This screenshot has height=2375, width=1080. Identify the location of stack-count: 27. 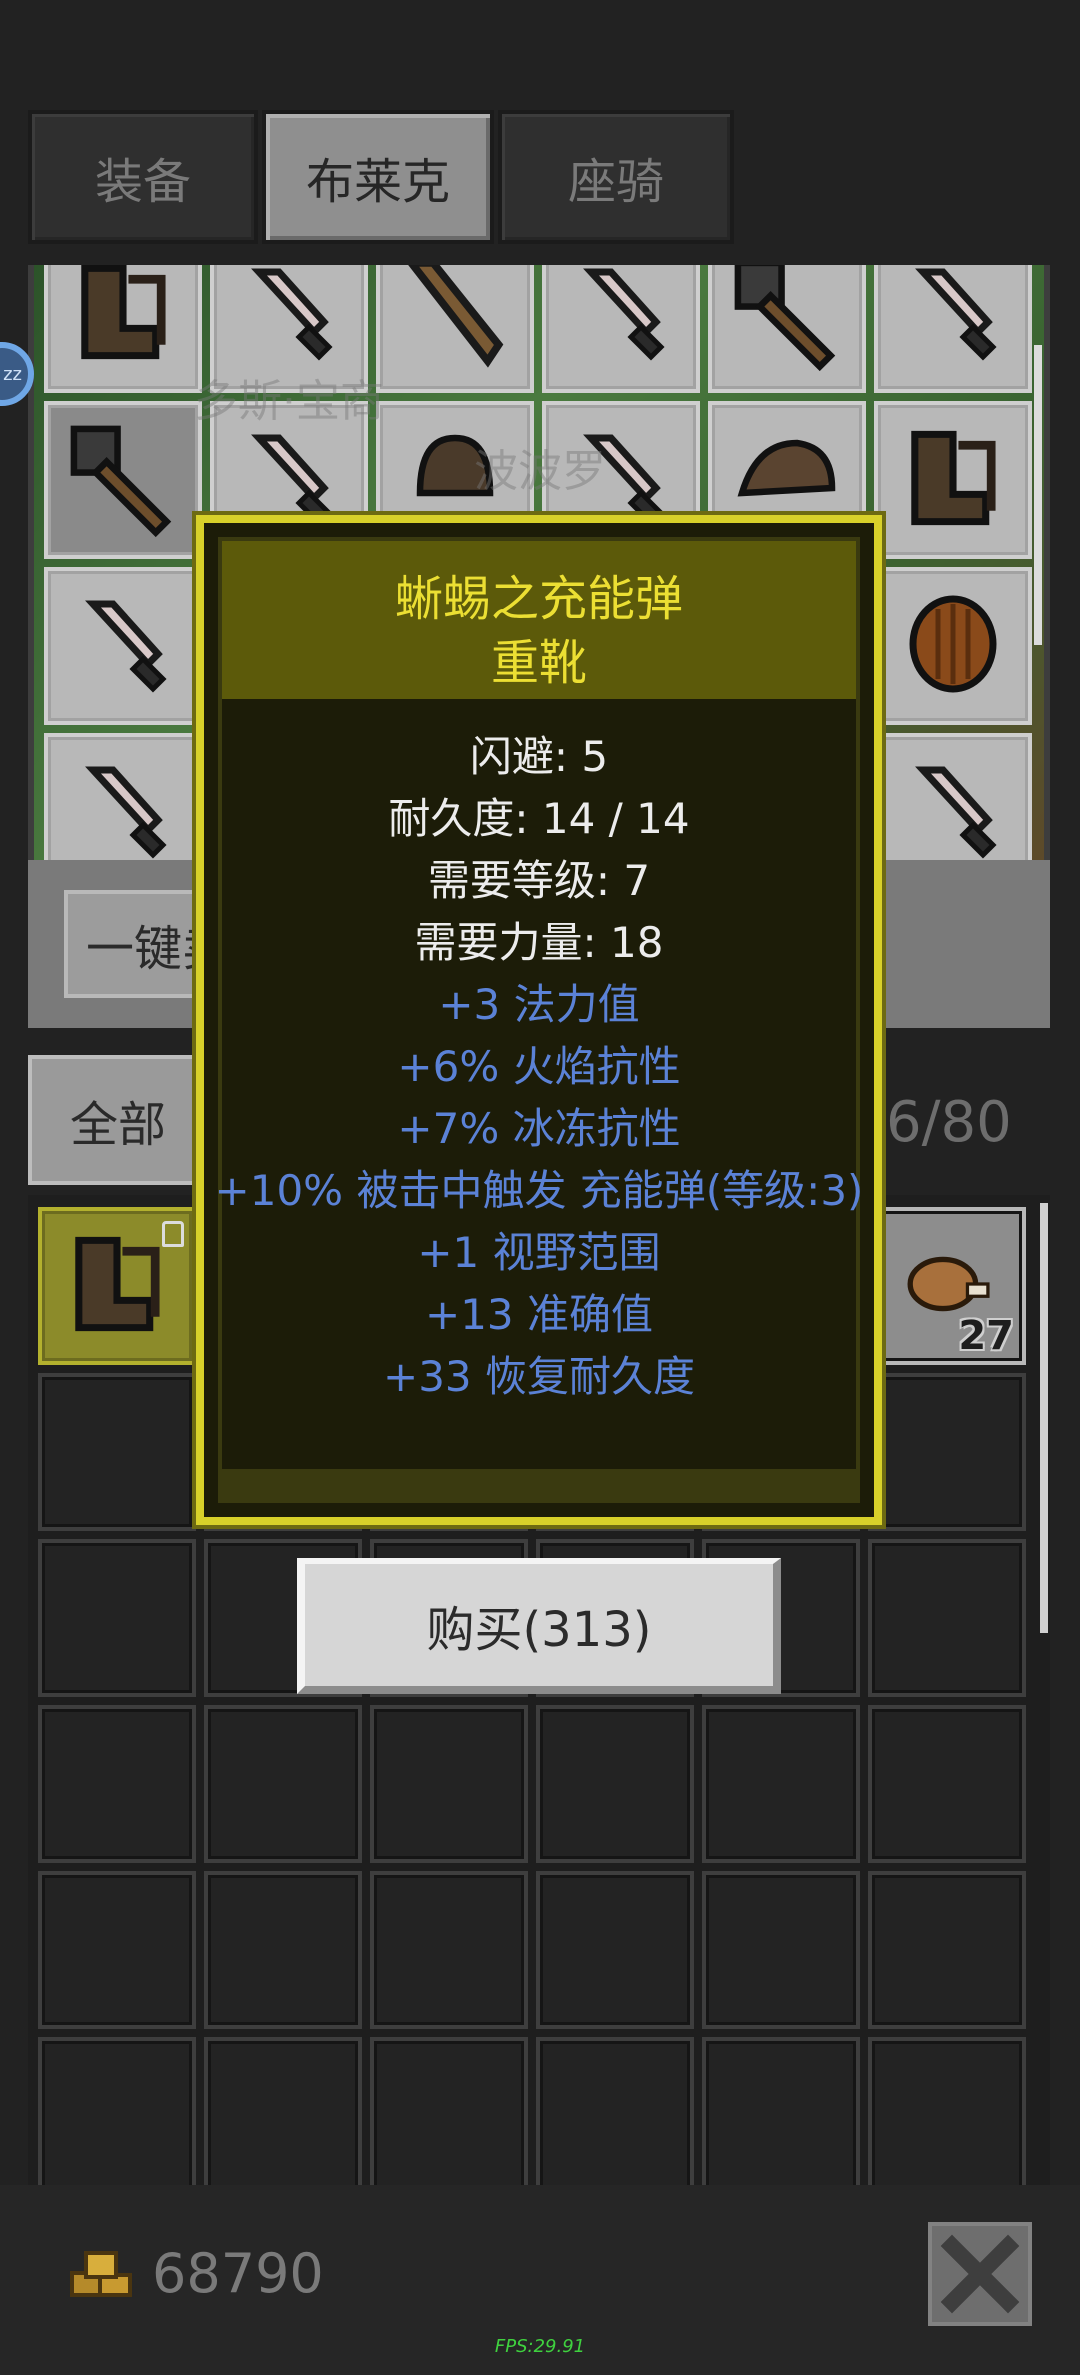
(986, 1336).